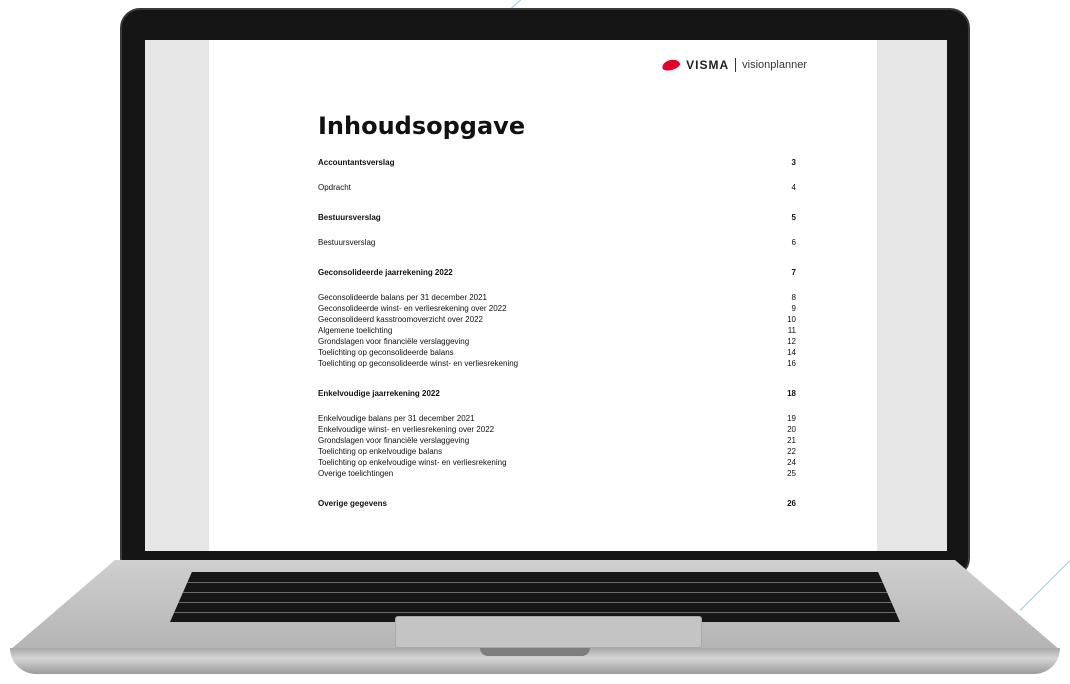  I want to click on toc-item: Algemene toelichting 11, so click(557, 330).